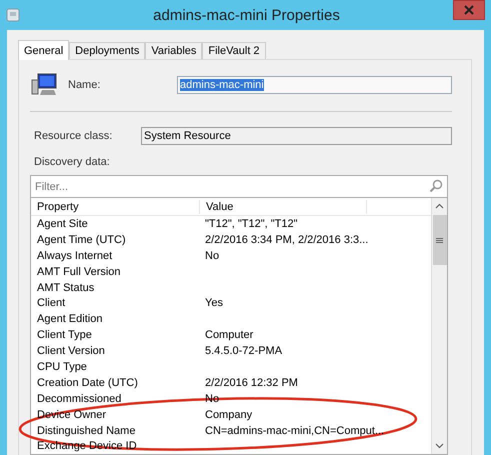 Image resolution: width=491 pixels, height=455 pixels. What do you see at coordinates (74, 136) in the screenshot?
I see `resource-class-label: Resource class:` at bounding box center [74, 136].